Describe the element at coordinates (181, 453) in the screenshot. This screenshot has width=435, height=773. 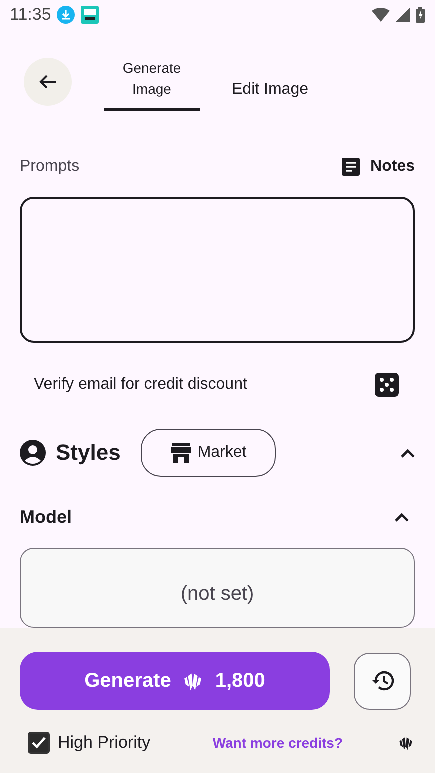
I see `store-icon` at that location.